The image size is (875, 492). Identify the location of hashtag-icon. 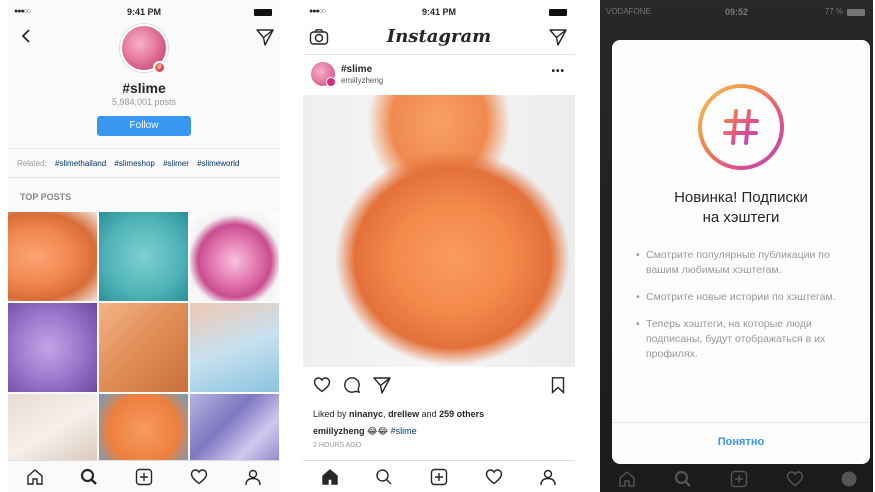
(741, 127).